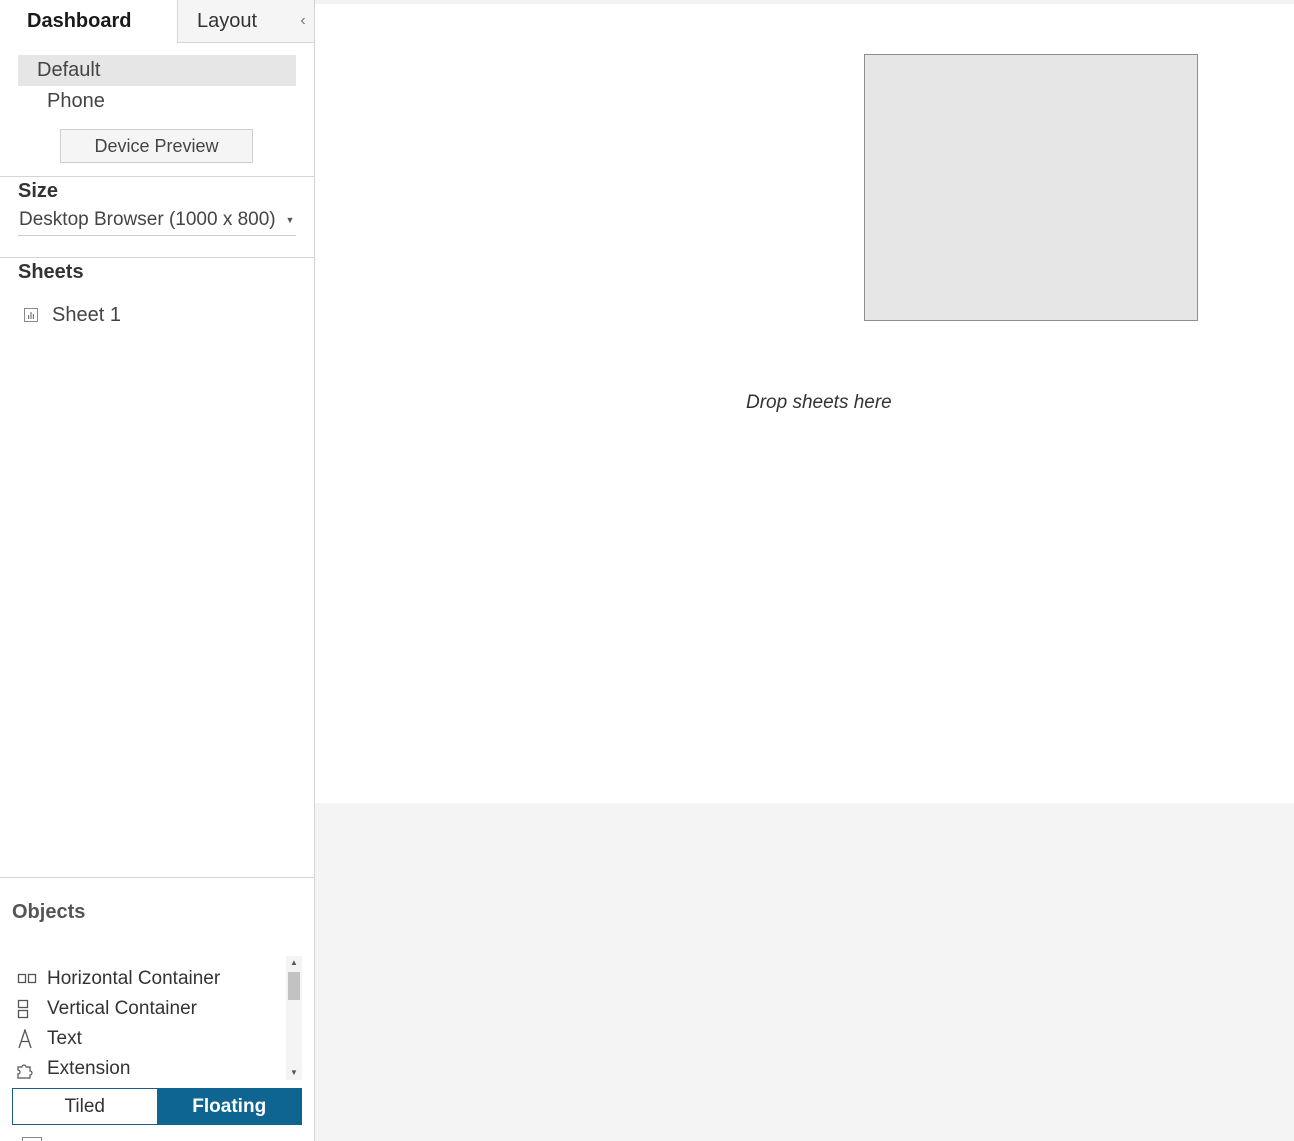 The image size is (1294, 1141). Describe the element at coordinates (38, 191) in the screenshot. I see `size-section-title: Size` at that location.